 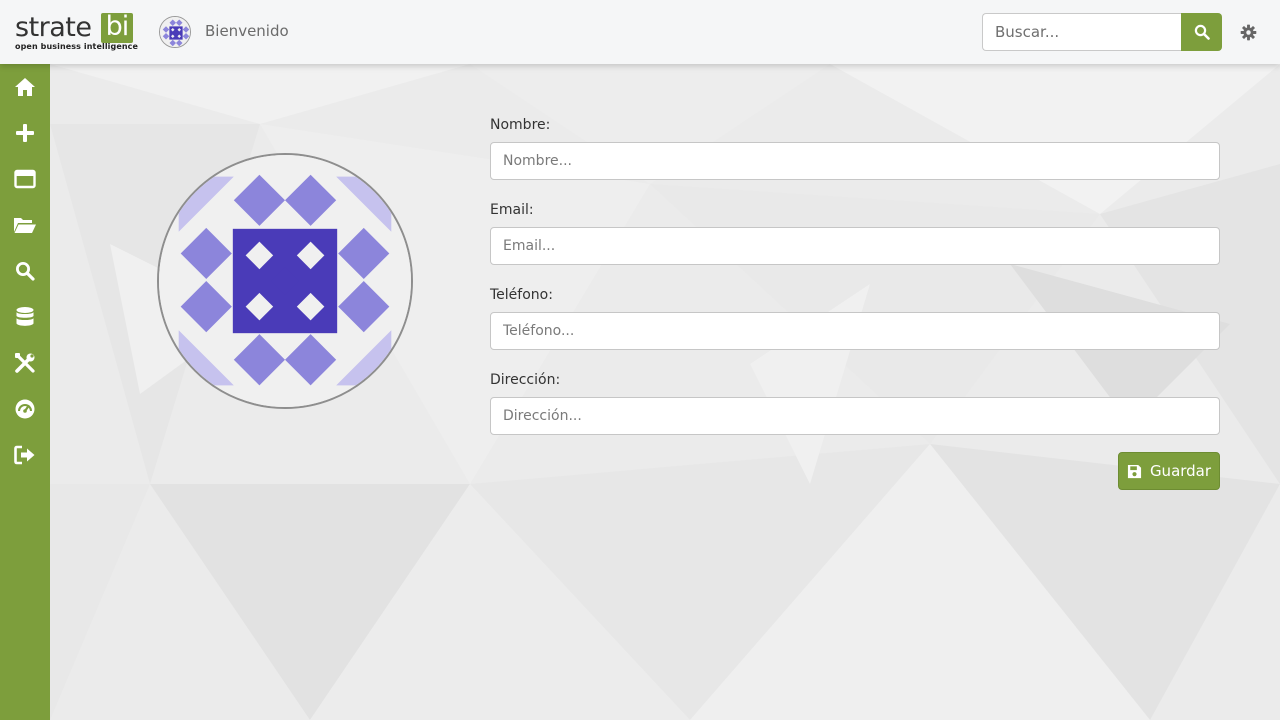 I want to click on folder-open-icon, so click(x=25, y=225).